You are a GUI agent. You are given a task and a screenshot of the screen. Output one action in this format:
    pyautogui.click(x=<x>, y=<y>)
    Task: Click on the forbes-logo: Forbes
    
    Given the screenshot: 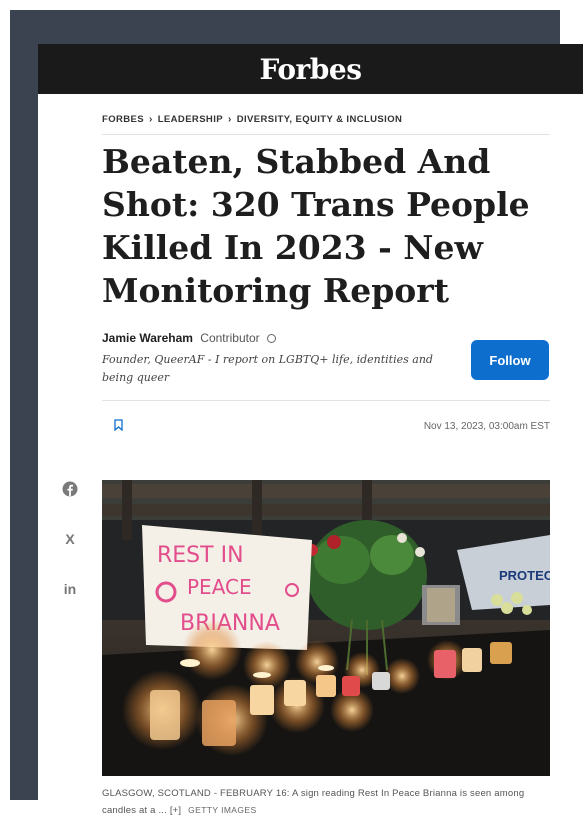 What is the action you would take?
    pyautogui.click(x=311, y=69)
    